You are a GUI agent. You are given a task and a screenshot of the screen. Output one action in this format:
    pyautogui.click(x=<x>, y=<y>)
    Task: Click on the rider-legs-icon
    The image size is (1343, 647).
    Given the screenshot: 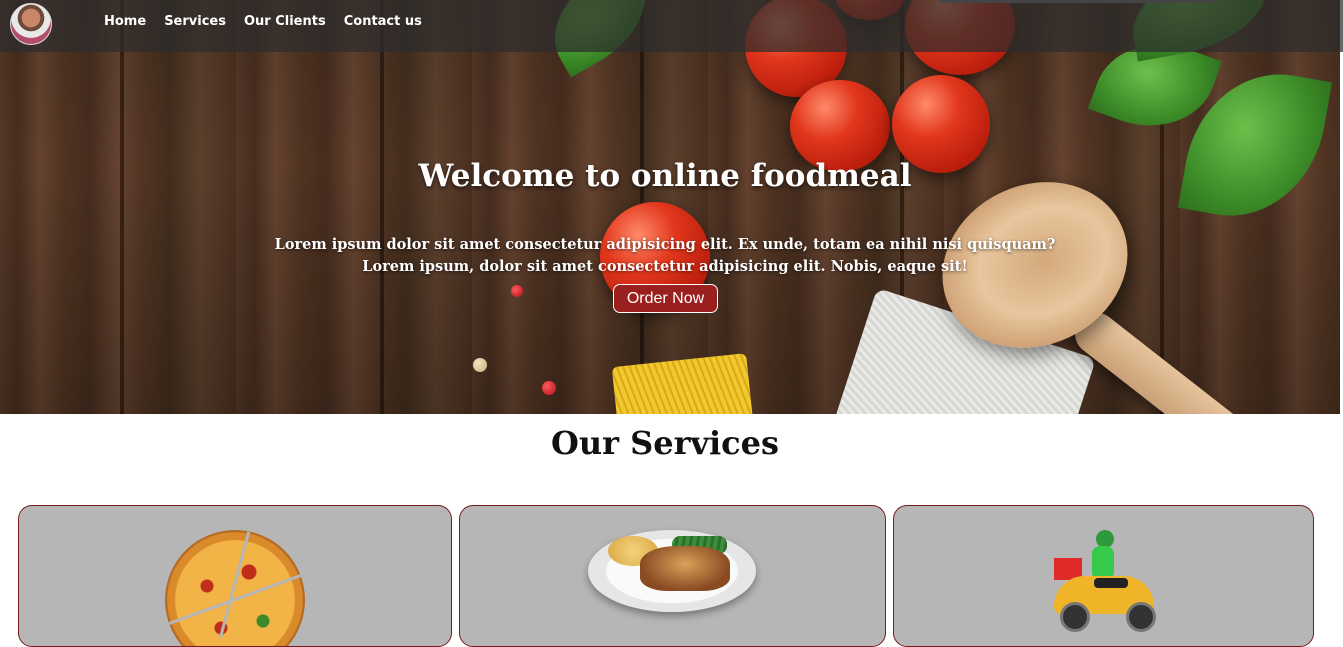 What is the action you would take?
    pyautogui.click(x=1111, y=583)
    